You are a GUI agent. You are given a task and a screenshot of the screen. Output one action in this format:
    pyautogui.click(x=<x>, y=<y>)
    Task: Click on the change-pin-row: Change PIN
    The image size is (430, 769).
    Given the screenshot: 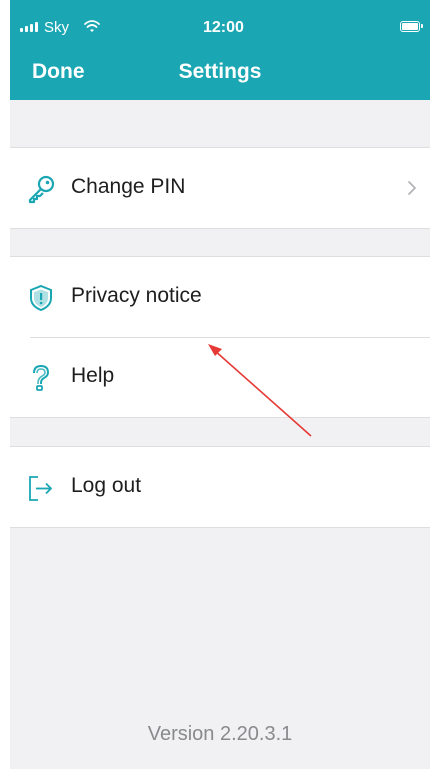 What is the action you would take?
    pyautogui.click(x=220, y=188)
    